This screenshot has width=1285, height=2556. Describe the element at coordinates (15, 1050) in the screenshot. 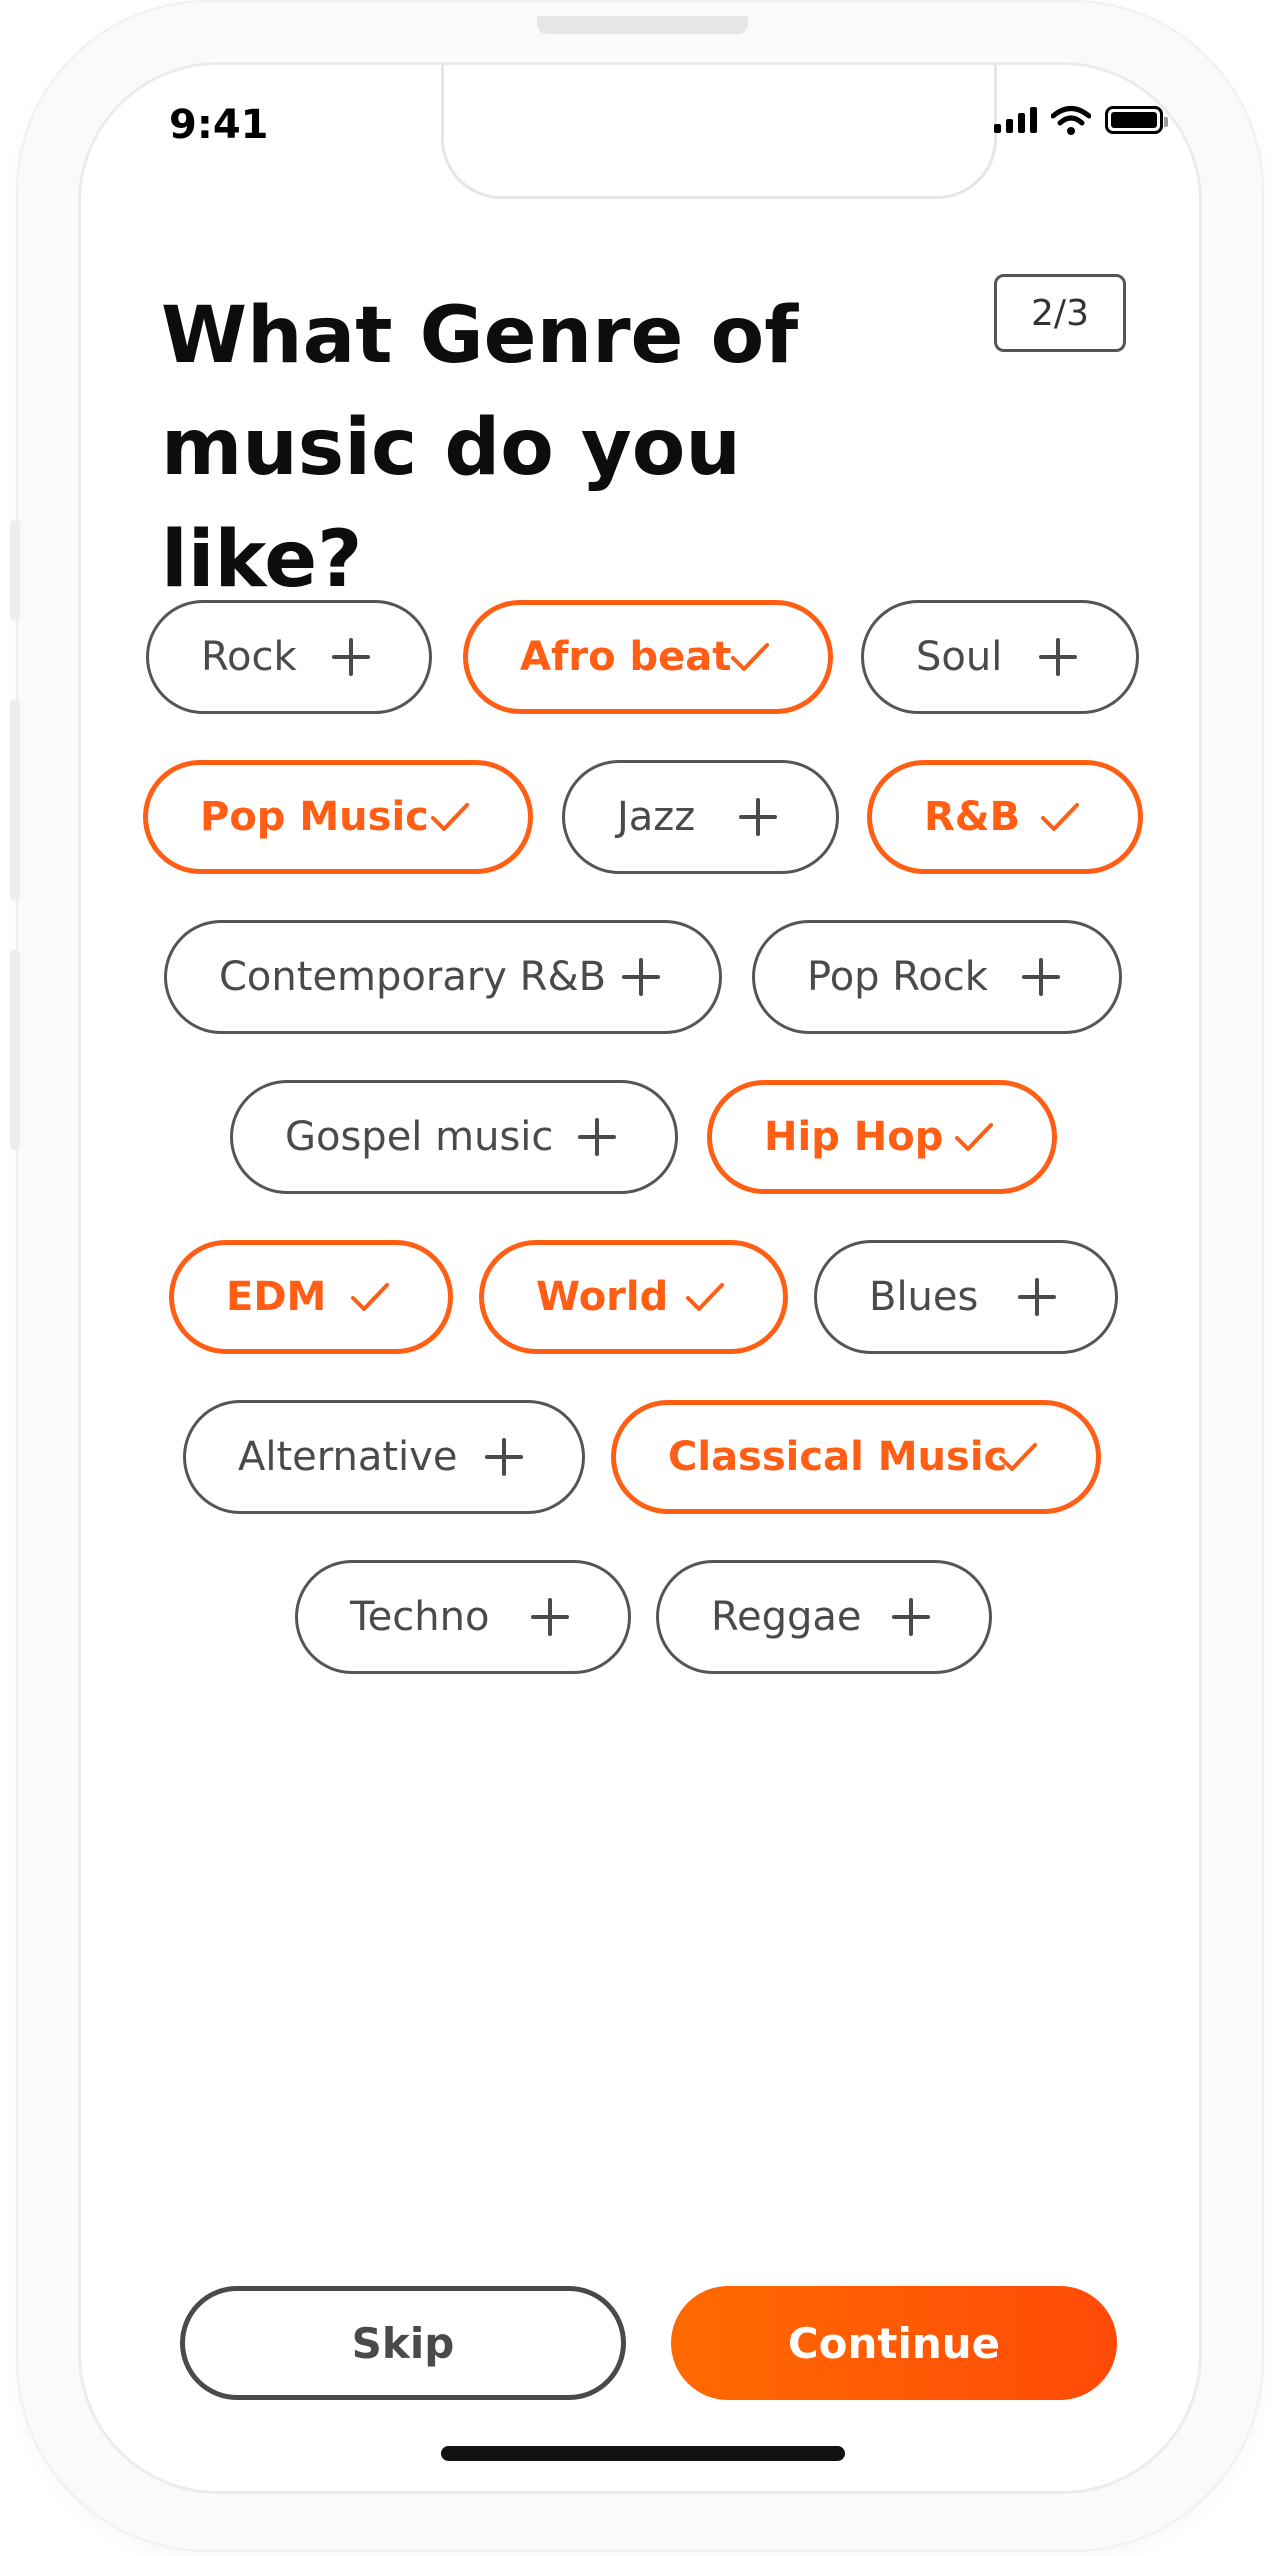

I see `volume-down-button` at that location.